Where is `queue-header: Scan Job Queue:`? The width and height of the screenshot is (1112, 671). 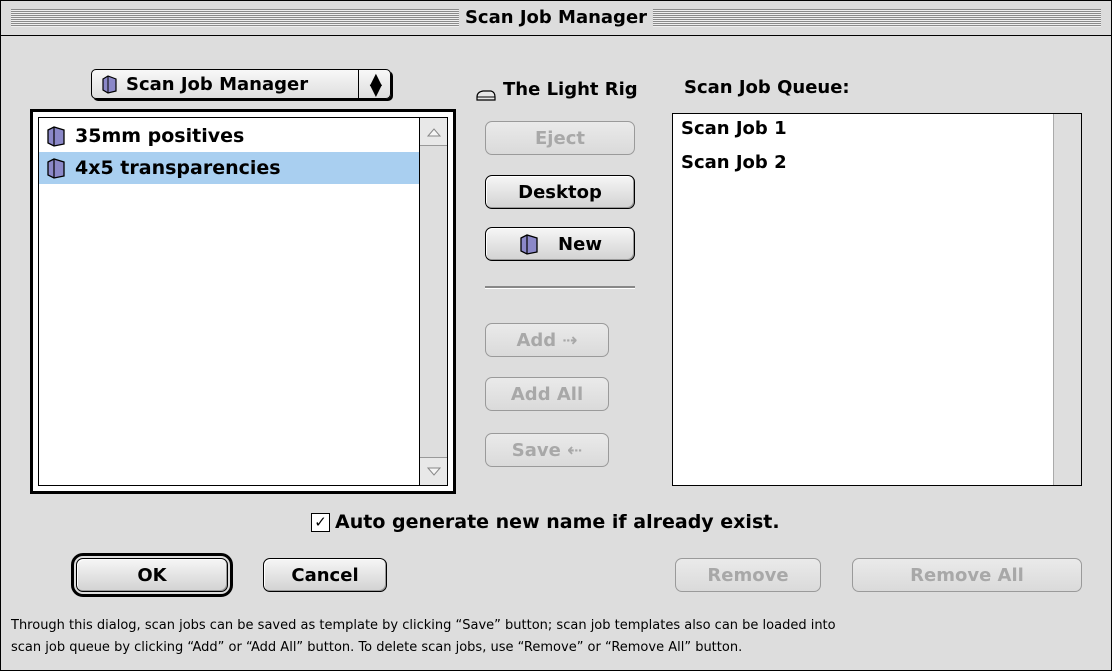 queue-header: Scan Job Queue: is located at coordinates (767, 87).